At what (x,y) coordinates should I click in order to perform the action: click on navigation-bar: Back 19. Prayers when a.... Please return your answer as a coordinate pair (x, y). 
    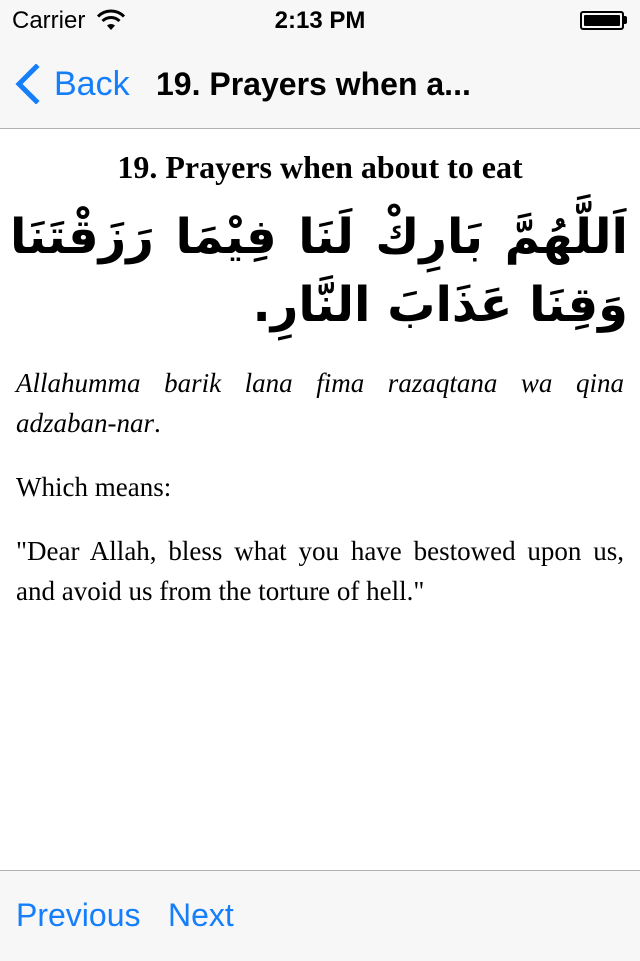
    Looking at the image, I should click on (320, 84).